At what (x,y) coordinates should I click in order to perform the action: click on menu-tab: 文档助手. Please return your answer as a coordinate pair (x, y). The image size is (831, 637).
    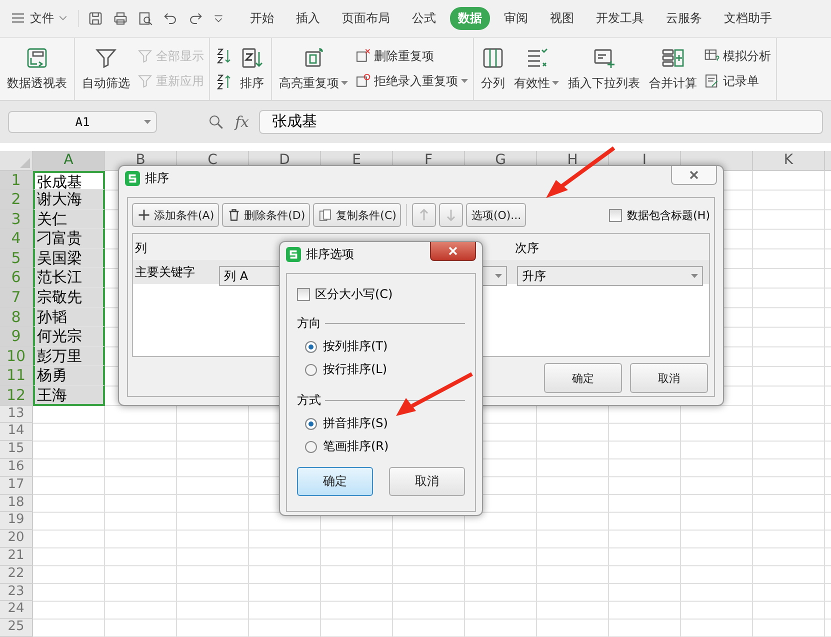
    Looking at the image, I should click on (748, 18).